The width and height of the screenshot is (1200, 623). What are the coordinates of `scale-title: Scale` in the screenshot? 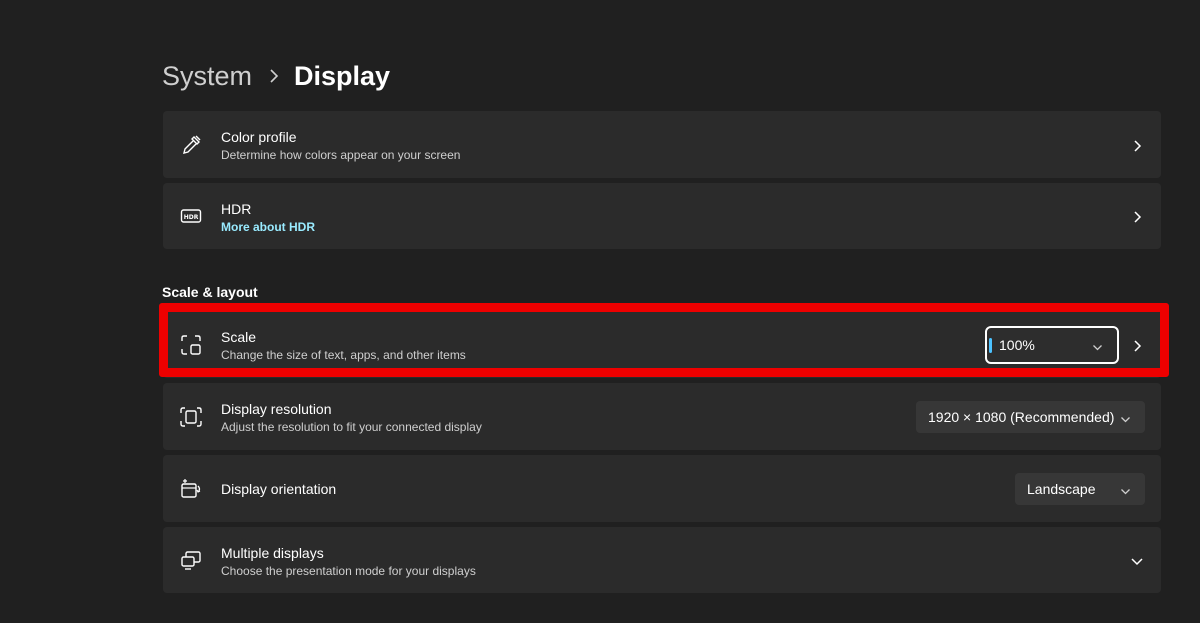 It's located at (239, 337).